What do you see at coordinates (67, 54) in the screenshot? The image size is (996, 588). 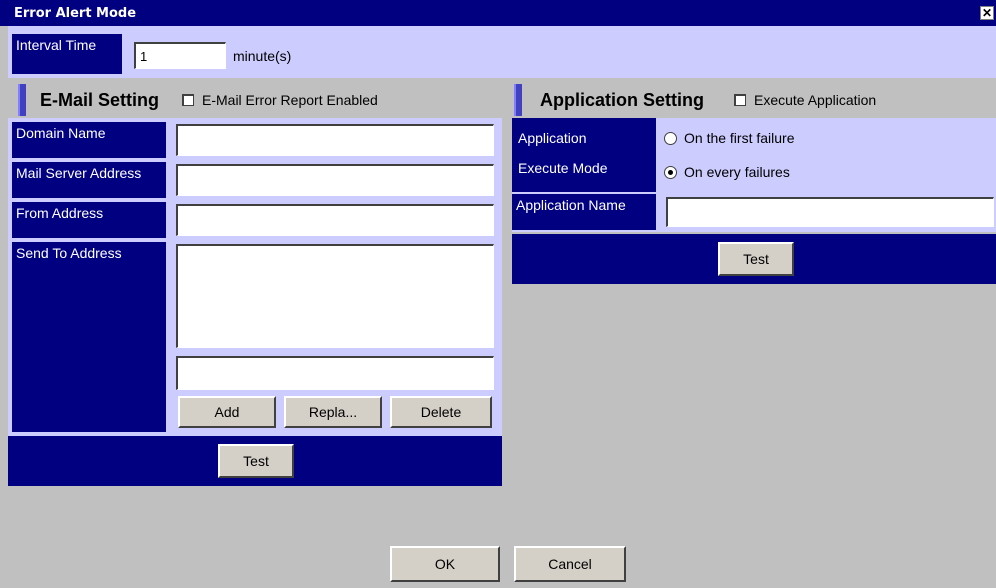 I see `interval-time-label: Interval Time` at bounding box center [67, 54].